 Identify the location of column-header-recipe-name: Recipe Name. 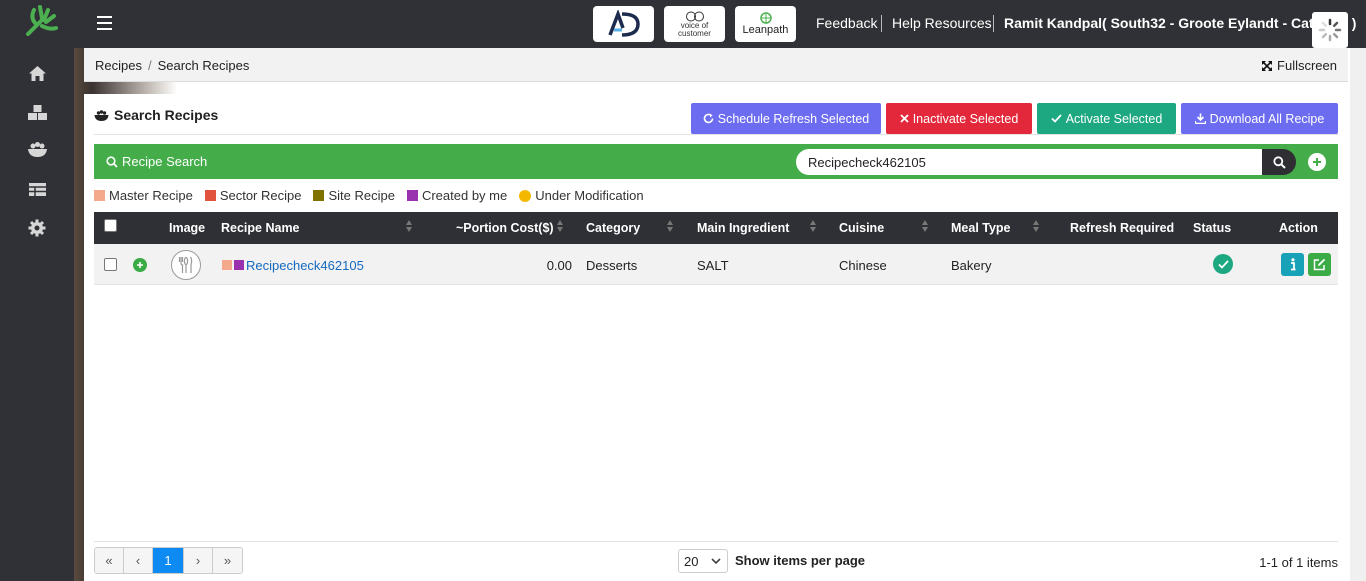
(260, 228).